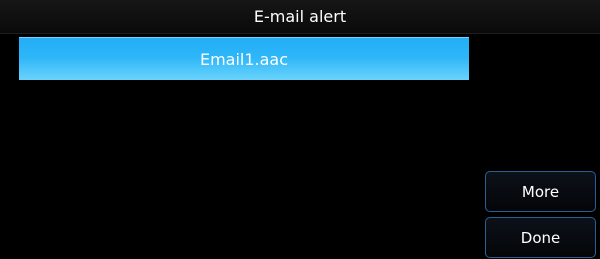  I want to click on dialog-title: E-mail alert, so click(300, 16).